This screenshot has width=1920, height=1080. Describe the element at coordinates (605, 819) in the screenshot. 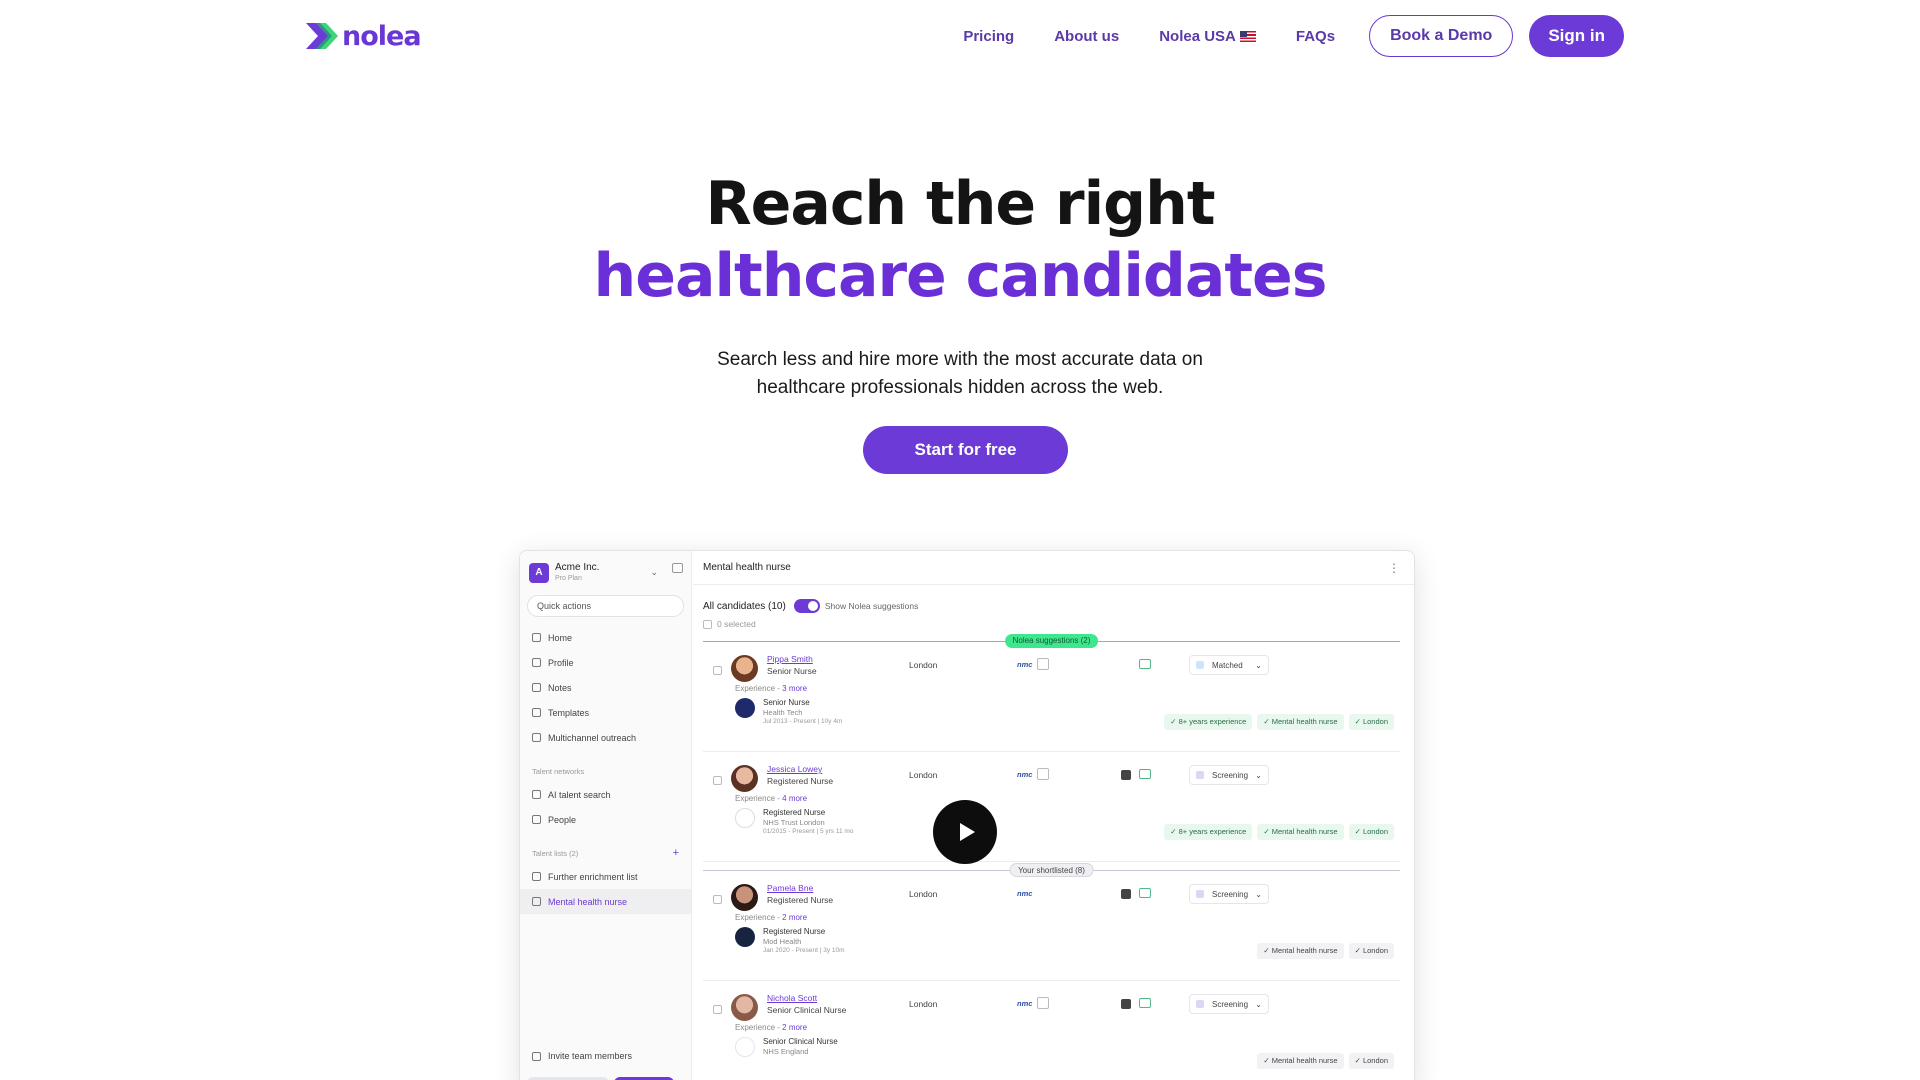

I see `sidebar-item-people: People` at that location.